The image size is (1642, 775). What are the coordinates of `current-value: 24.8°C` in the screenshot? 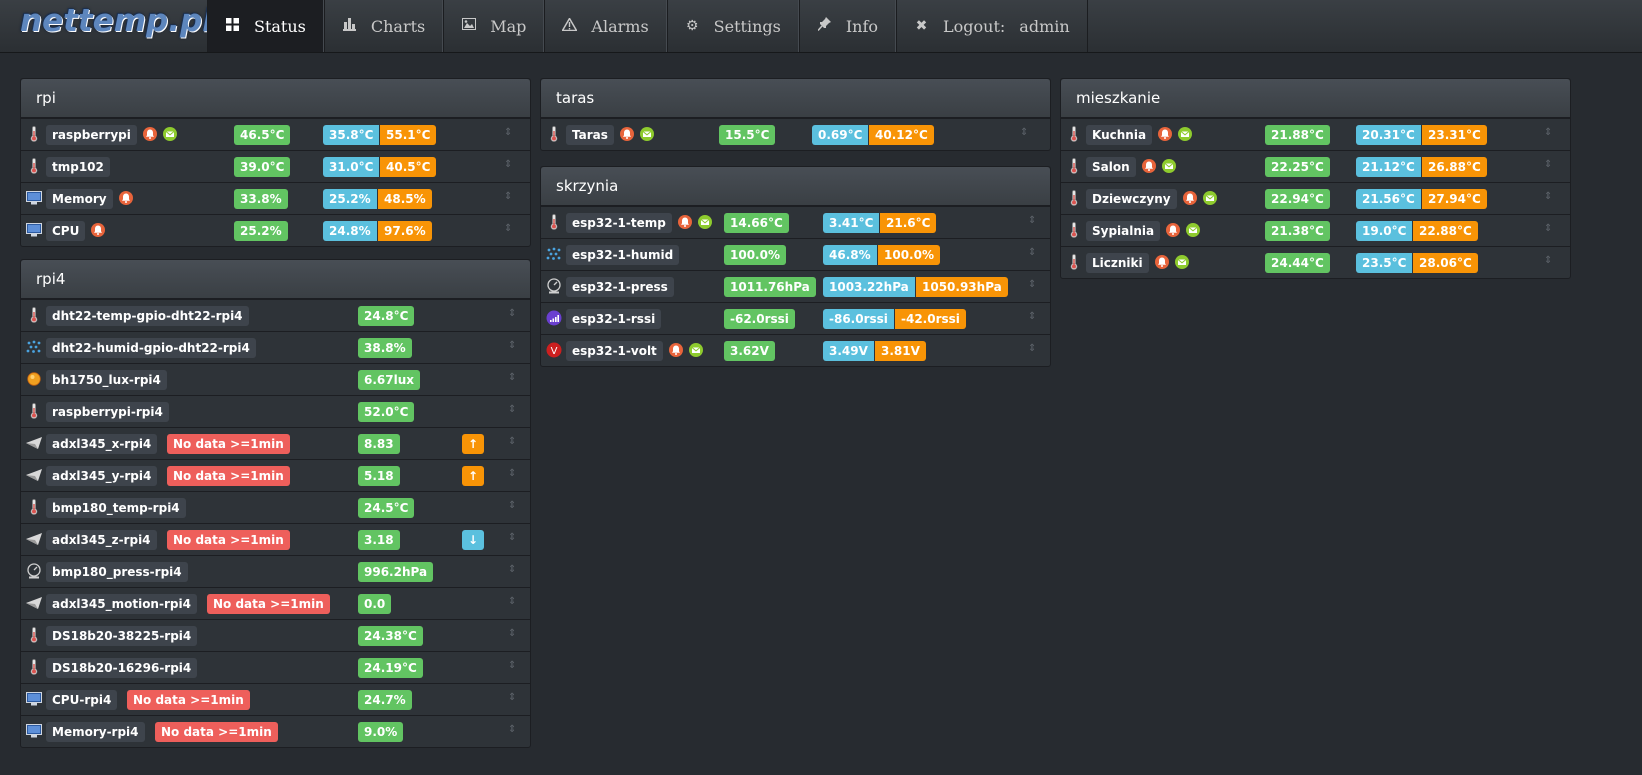 It's located at (386, 316).